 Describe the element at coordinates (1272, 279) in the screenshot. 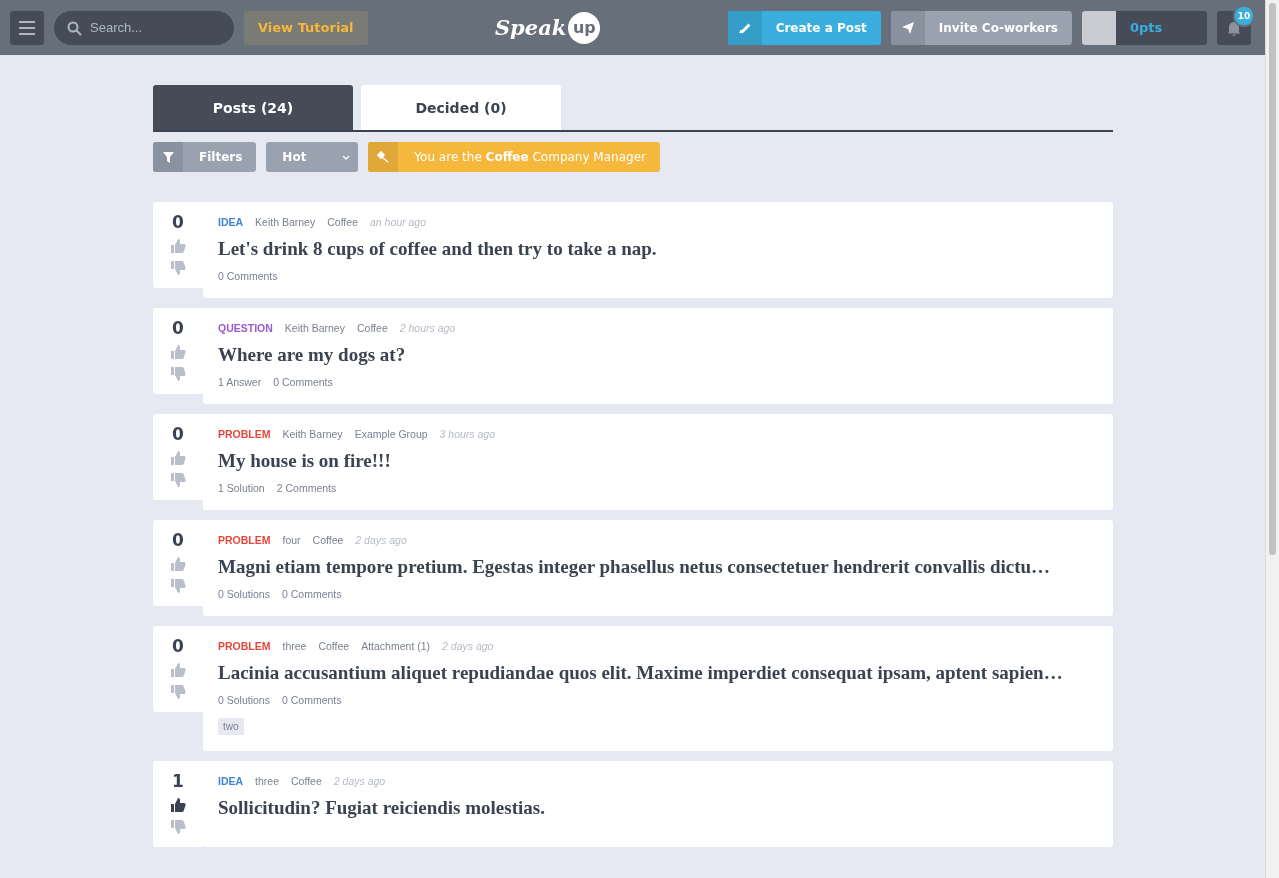

I see `scrollbar-thumb` at that location.